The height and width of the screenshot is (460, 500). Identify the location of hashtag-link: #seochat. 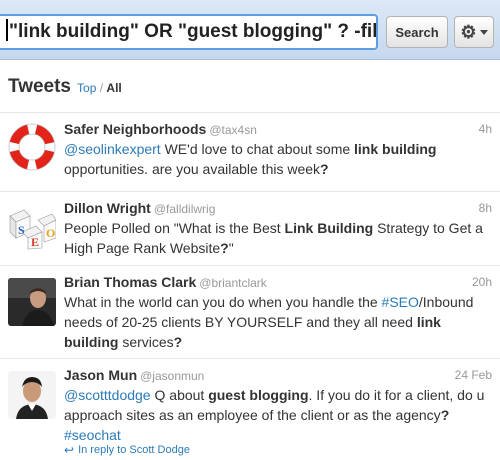
(92, 435).